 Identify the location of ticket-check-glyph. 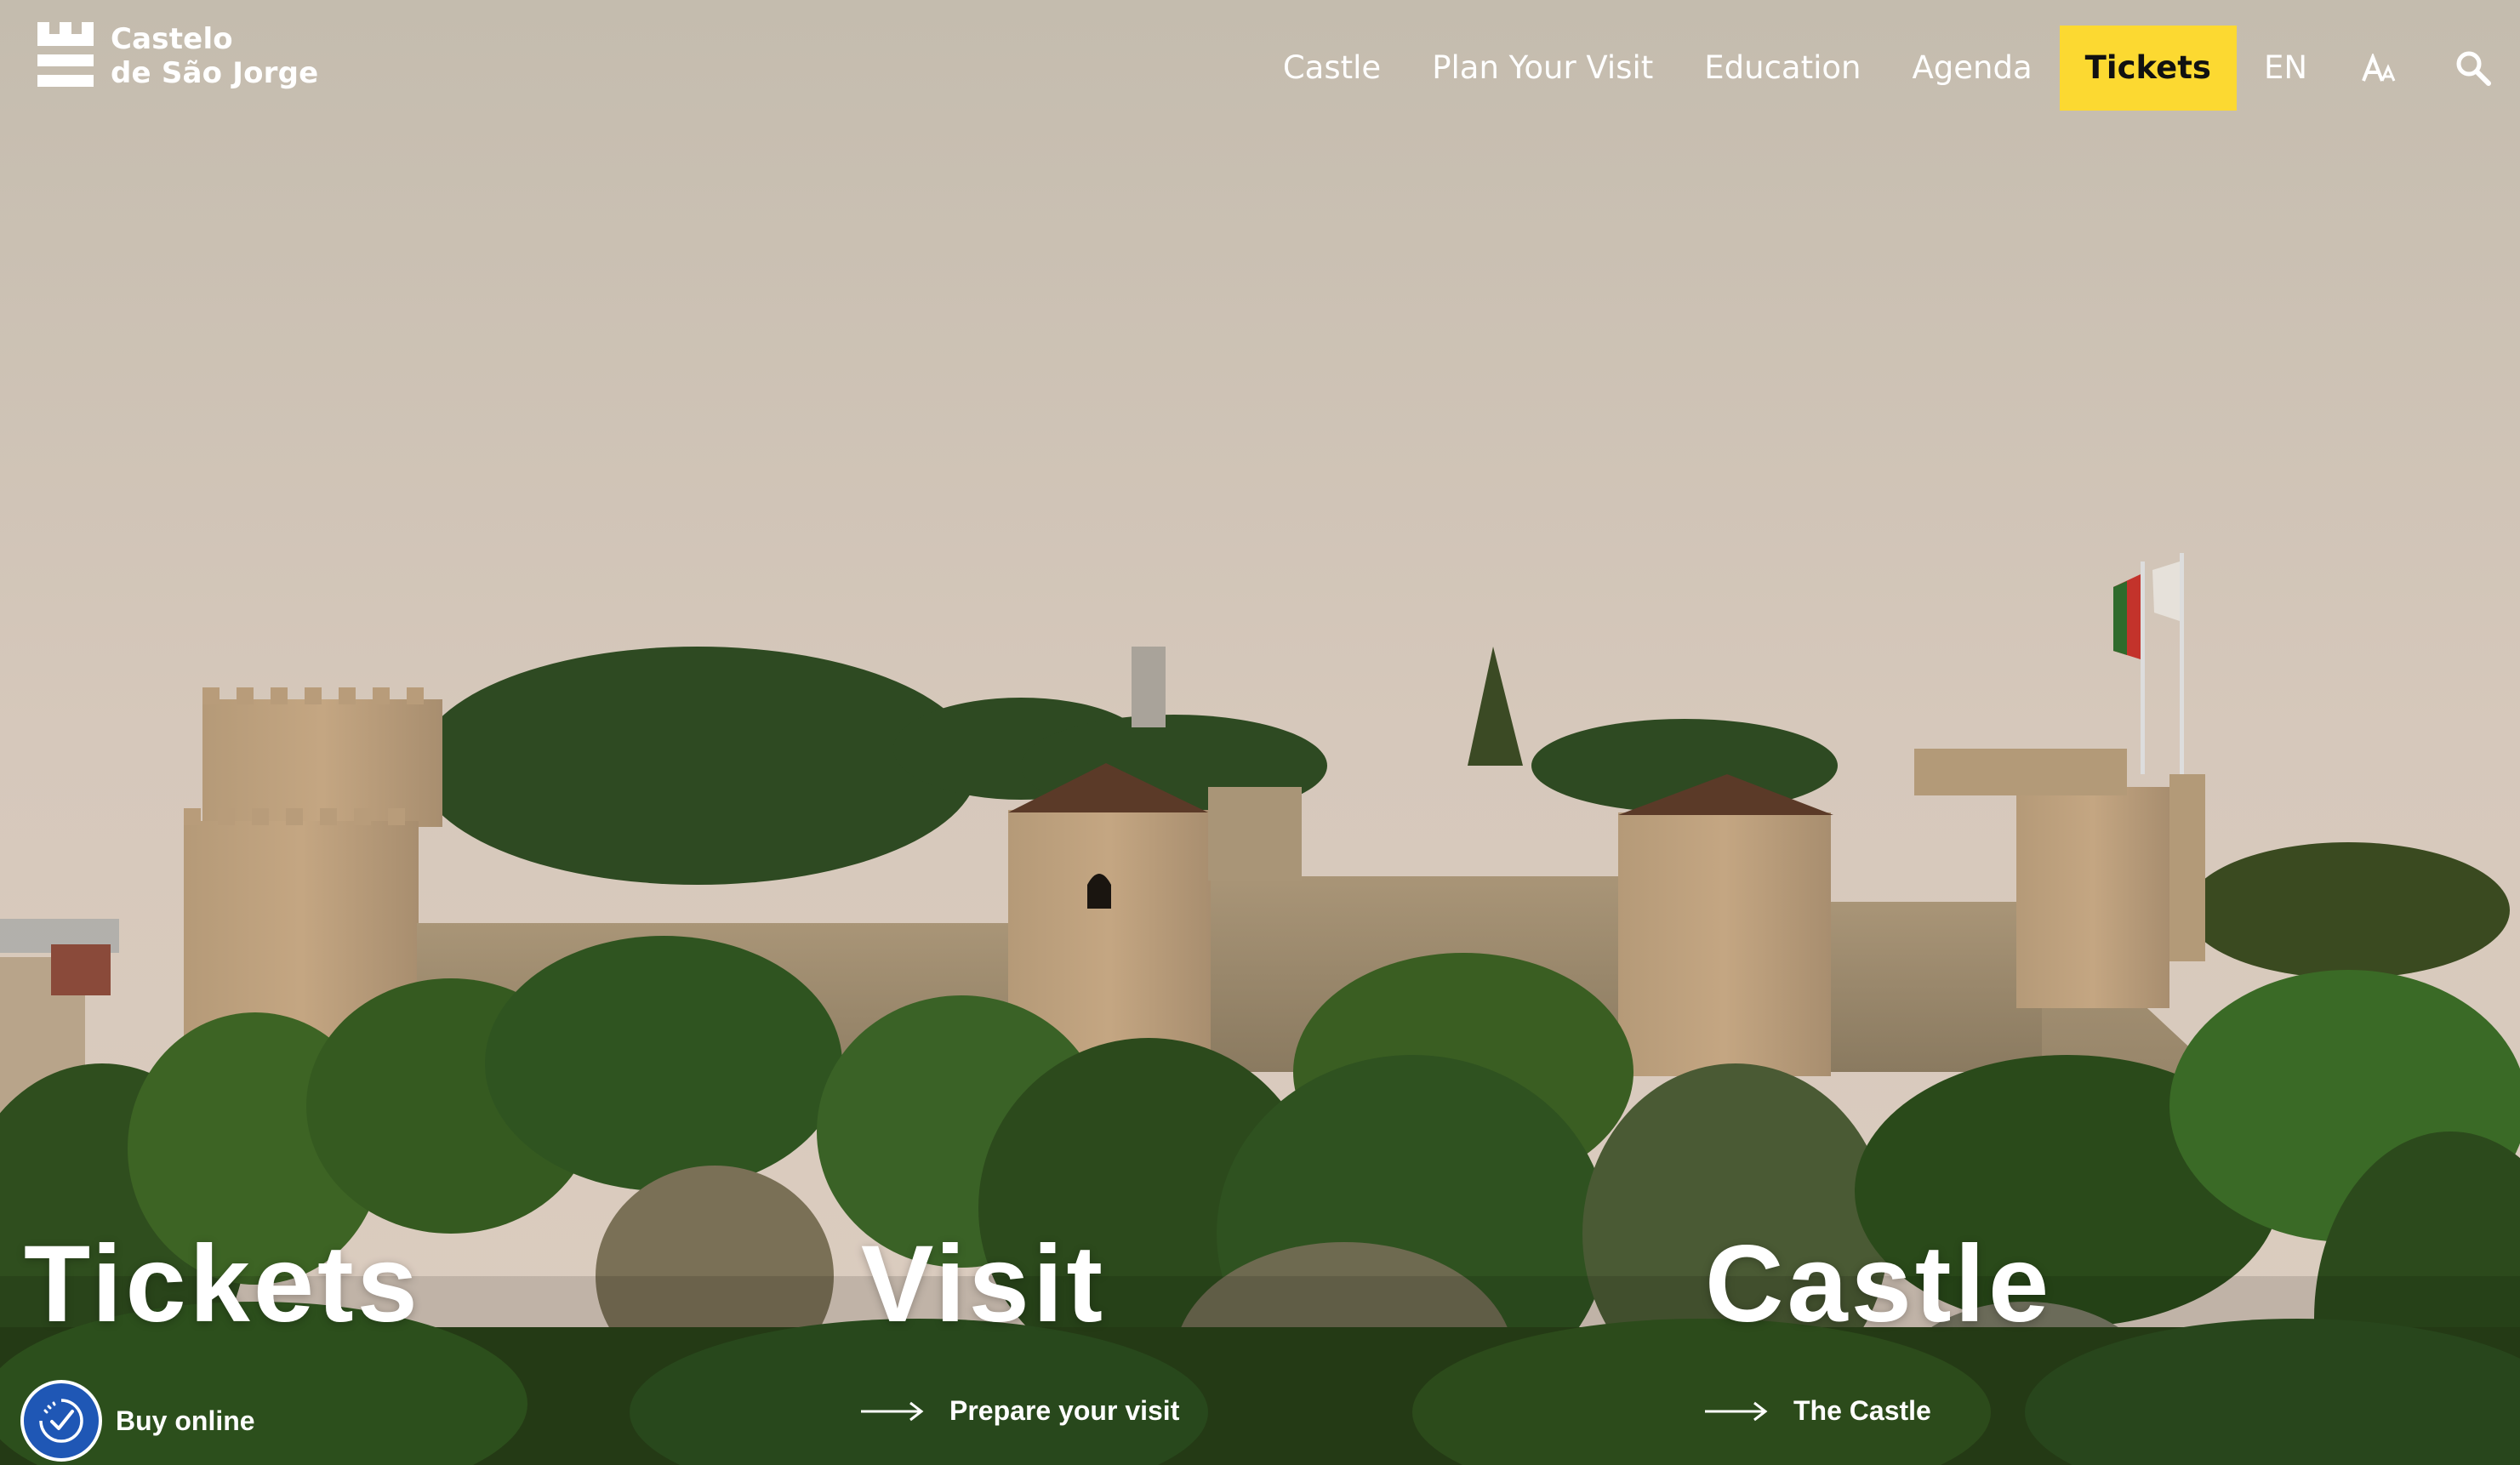
(61, 1421).